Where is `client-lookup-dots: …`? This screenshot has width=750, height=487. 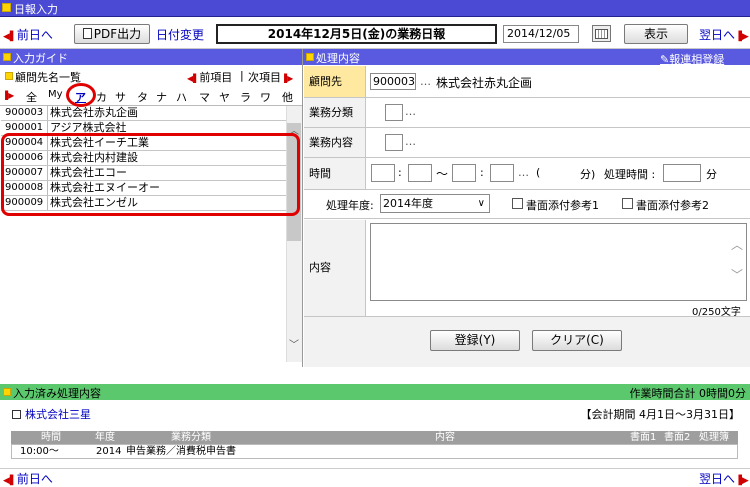
client-lookup-dots: … is located at coordinates (425, 81).